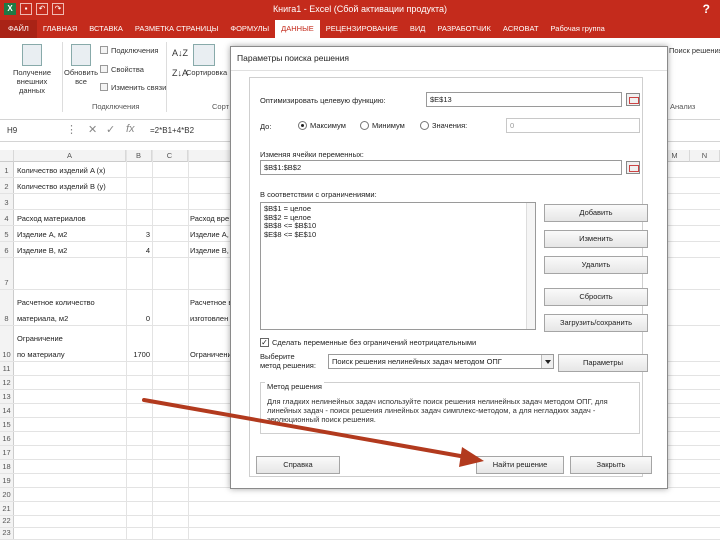  I want to click on column-header-a: A, so click(70, 156).